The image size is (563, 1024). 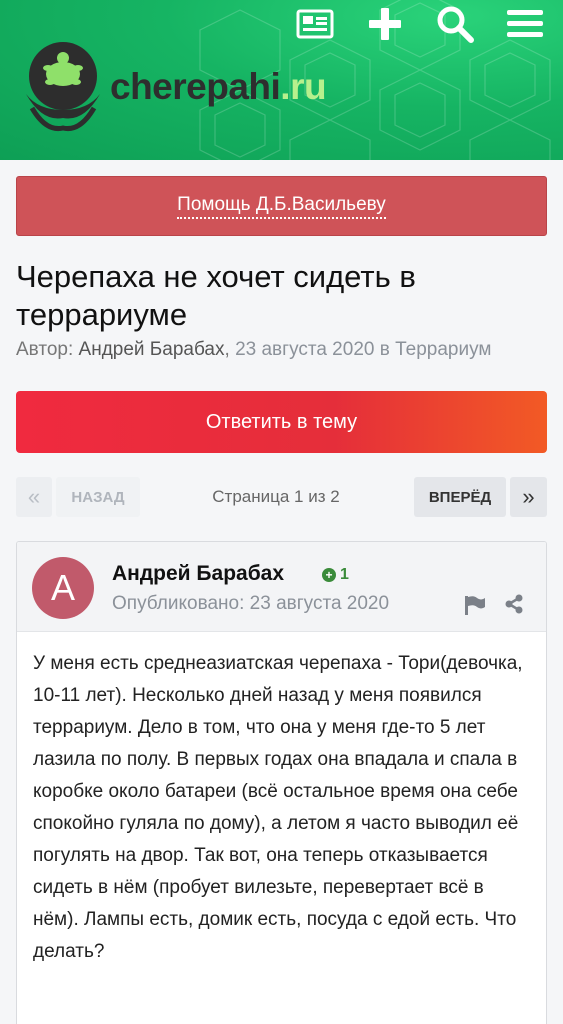 I want to click on reply-to-topic-button: Ответить в тему, so click(x=281, y=422).